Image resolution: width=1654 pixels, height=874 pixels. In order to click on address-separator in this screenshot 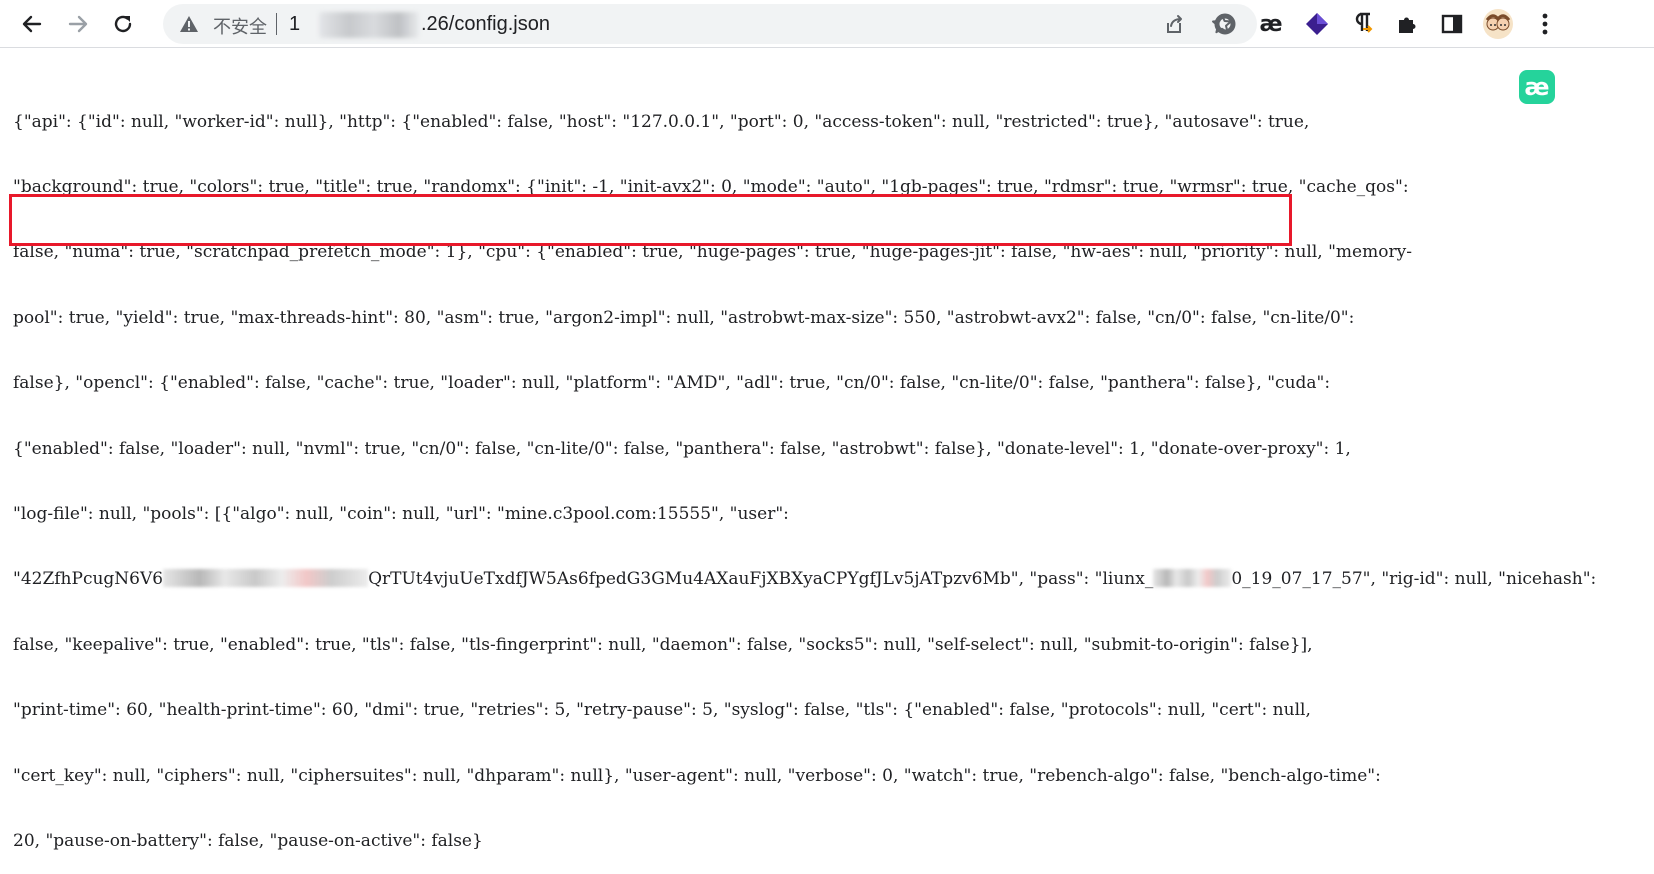, I will do `click(276, 24)`.